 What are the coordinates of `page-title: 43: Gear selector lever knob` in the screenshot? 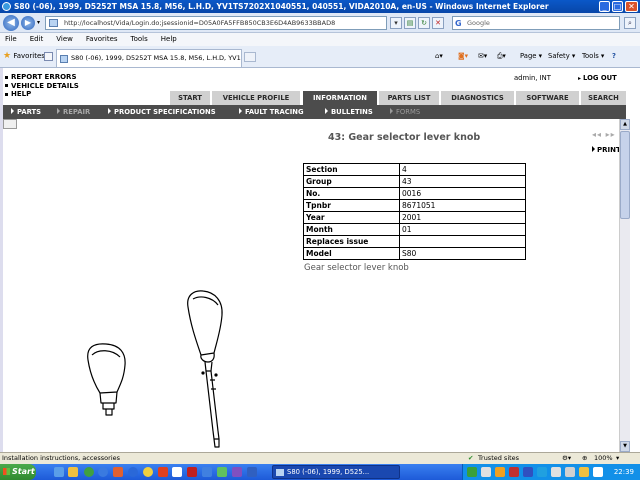 It's located at (404, 137).